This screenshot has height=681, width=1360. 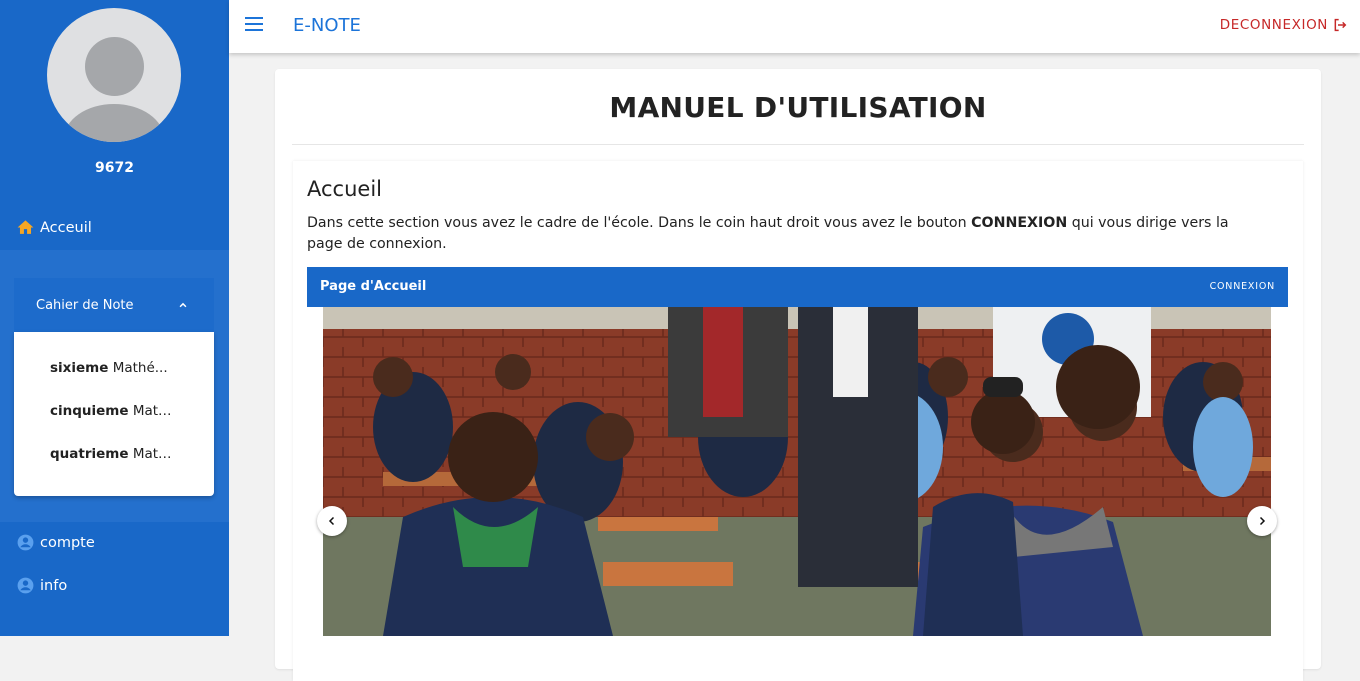 I want to click on sidebar-item-info: info, so click(x=41, y=585).